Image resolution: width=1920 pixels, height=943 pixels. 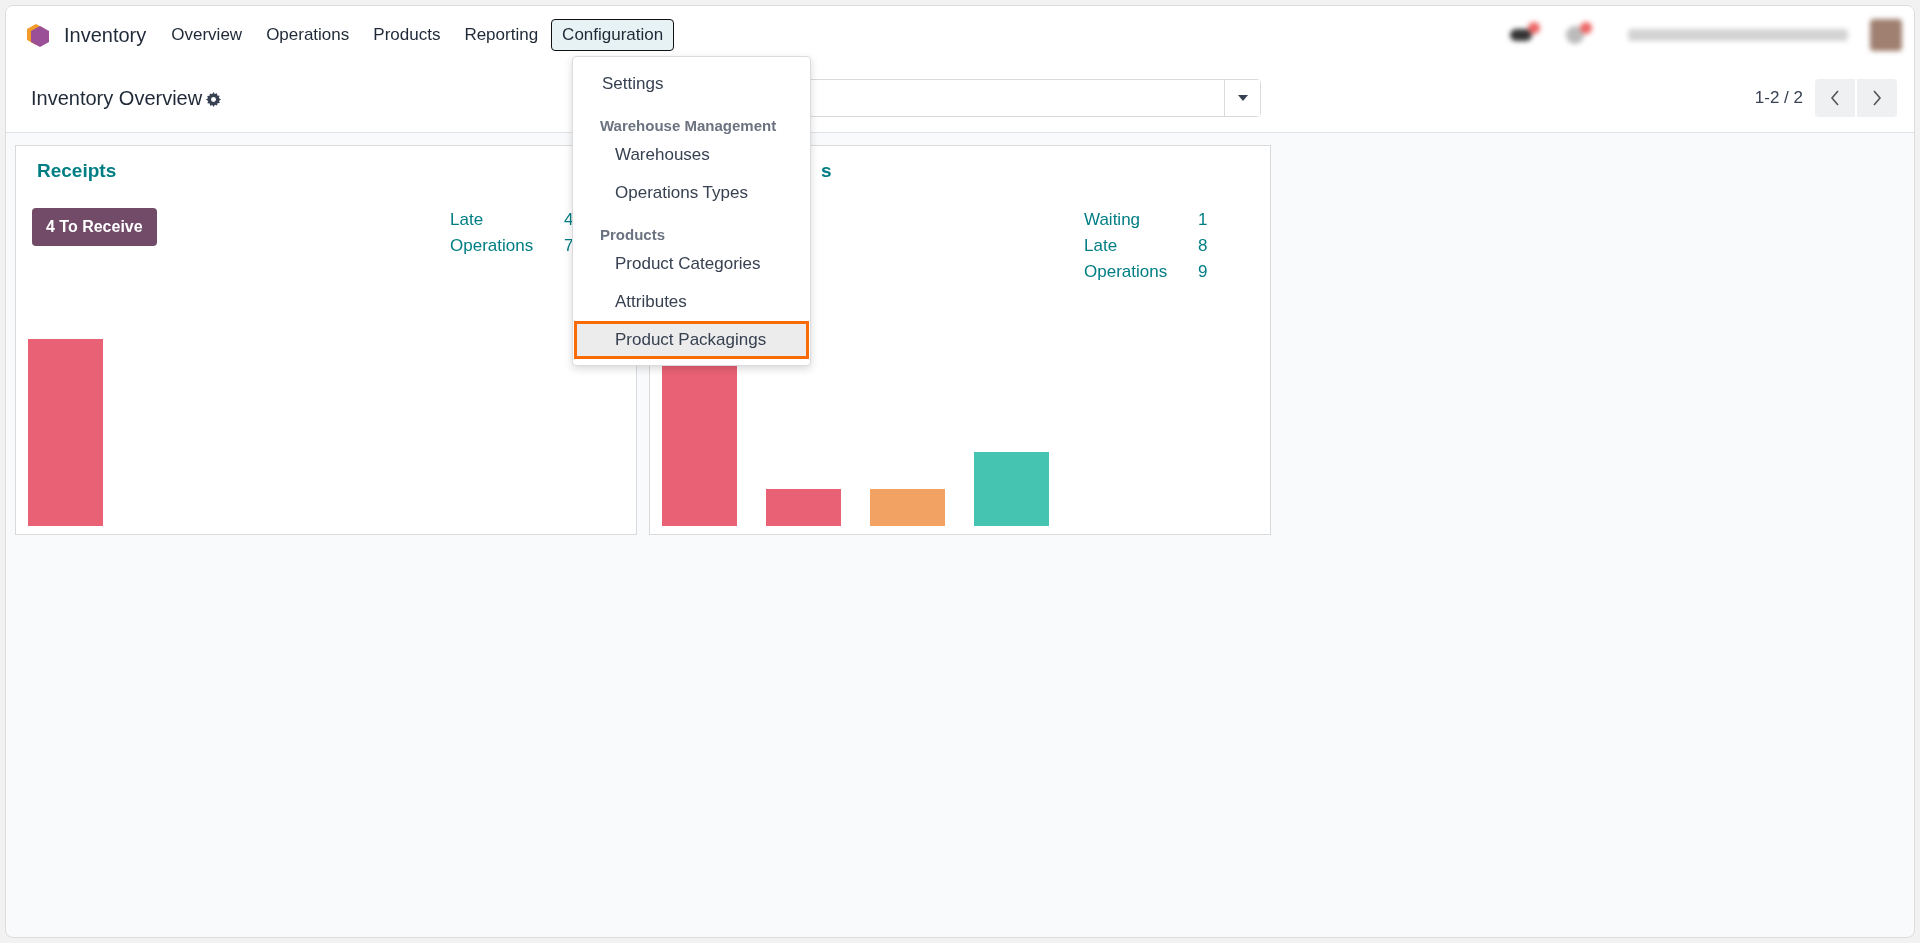 I want to click on page-title: Inventory Overview, so click(x=117, y=98).